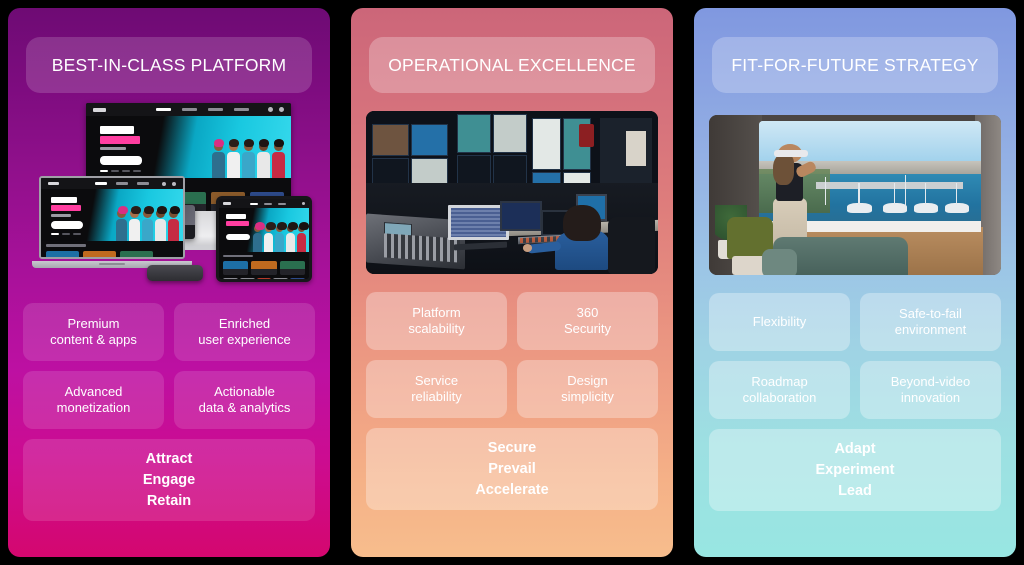 The height and width of the screenshot is (565, 1024). What do you see at coordinates (276, 109) in the screenshot?
I see `tv-nav-icons` at bounding box center [276, 109].